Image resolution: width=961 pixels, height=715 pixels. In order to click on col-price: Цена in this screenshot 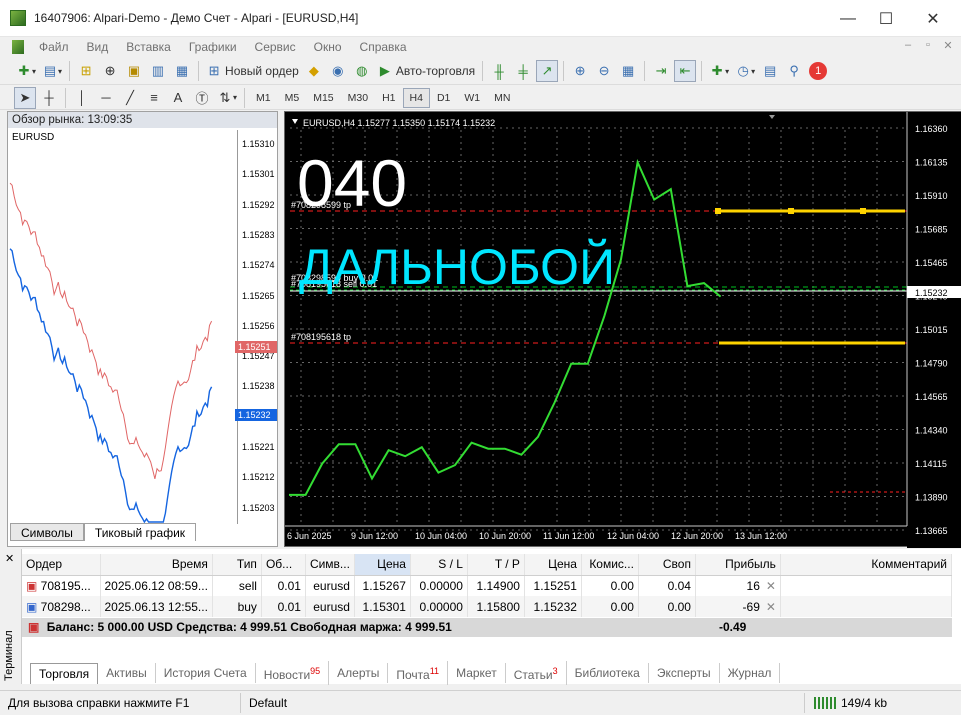, I will do `click(382, 565)`.